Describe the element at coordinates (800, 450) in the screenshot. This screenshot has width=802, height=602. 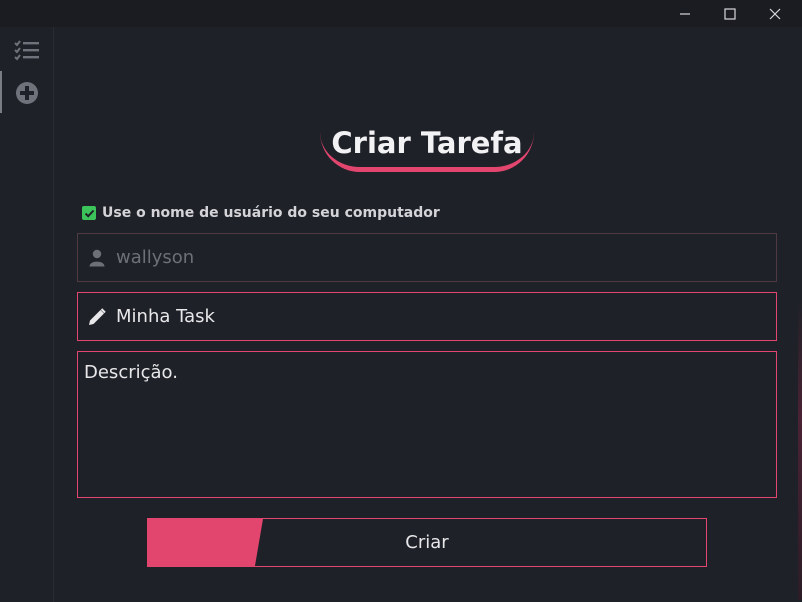
I see `background-edge` at that location.